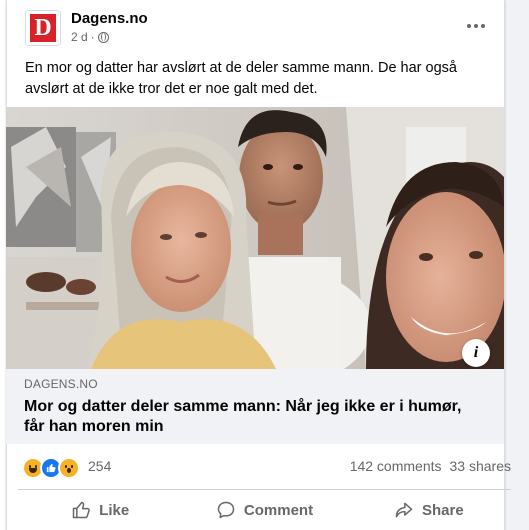 The image size is (529, 530). What do you see at coordinates (476, 353) in the screenshot?
I see `info-button: i` at bounding box center [476, 353].